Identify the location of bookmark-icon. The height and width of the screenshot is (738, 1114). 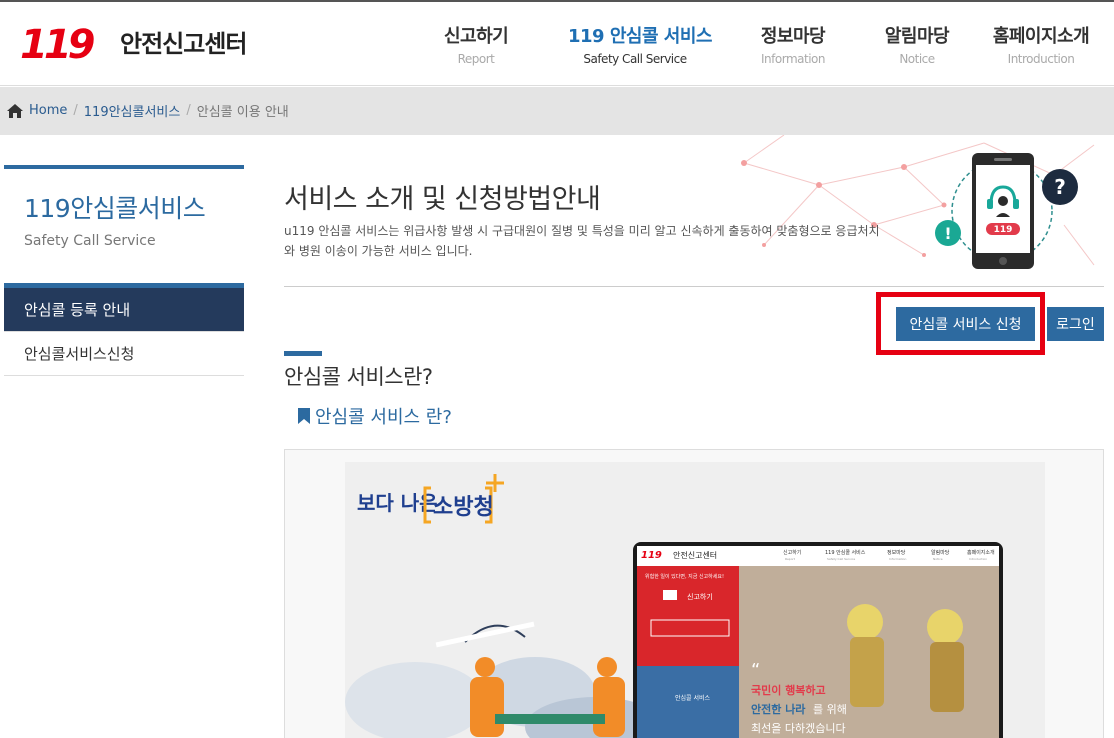
(304, 416).